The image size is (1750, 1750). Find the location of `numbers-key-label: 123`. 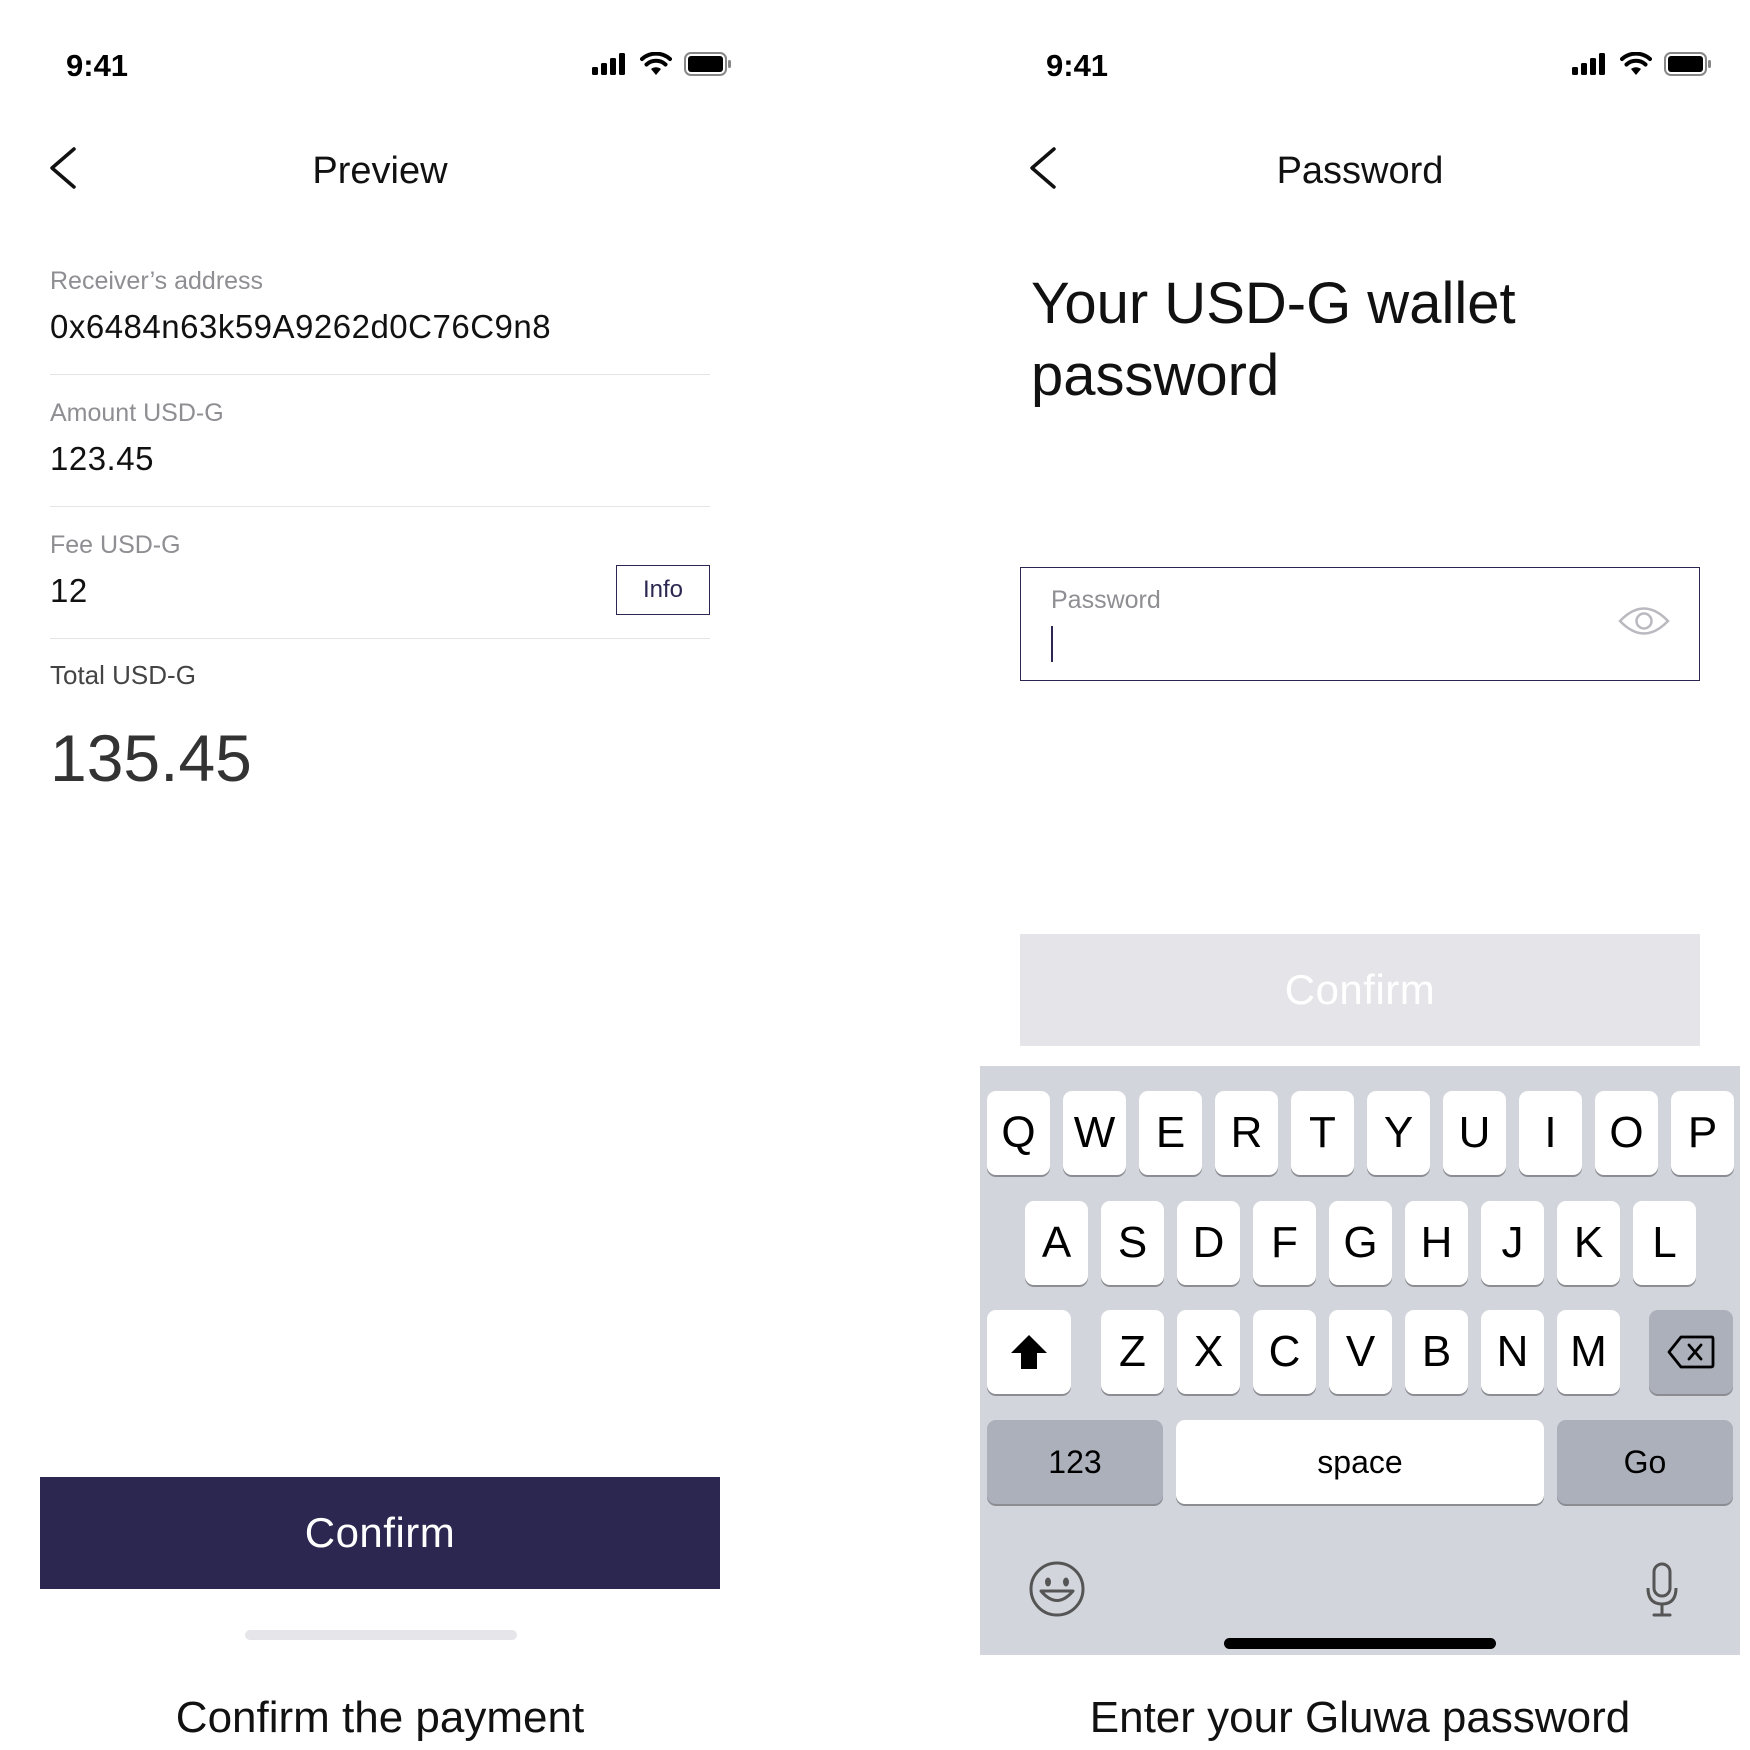

numbers-key-label: 123 is located at coordinates (1075, 1461).